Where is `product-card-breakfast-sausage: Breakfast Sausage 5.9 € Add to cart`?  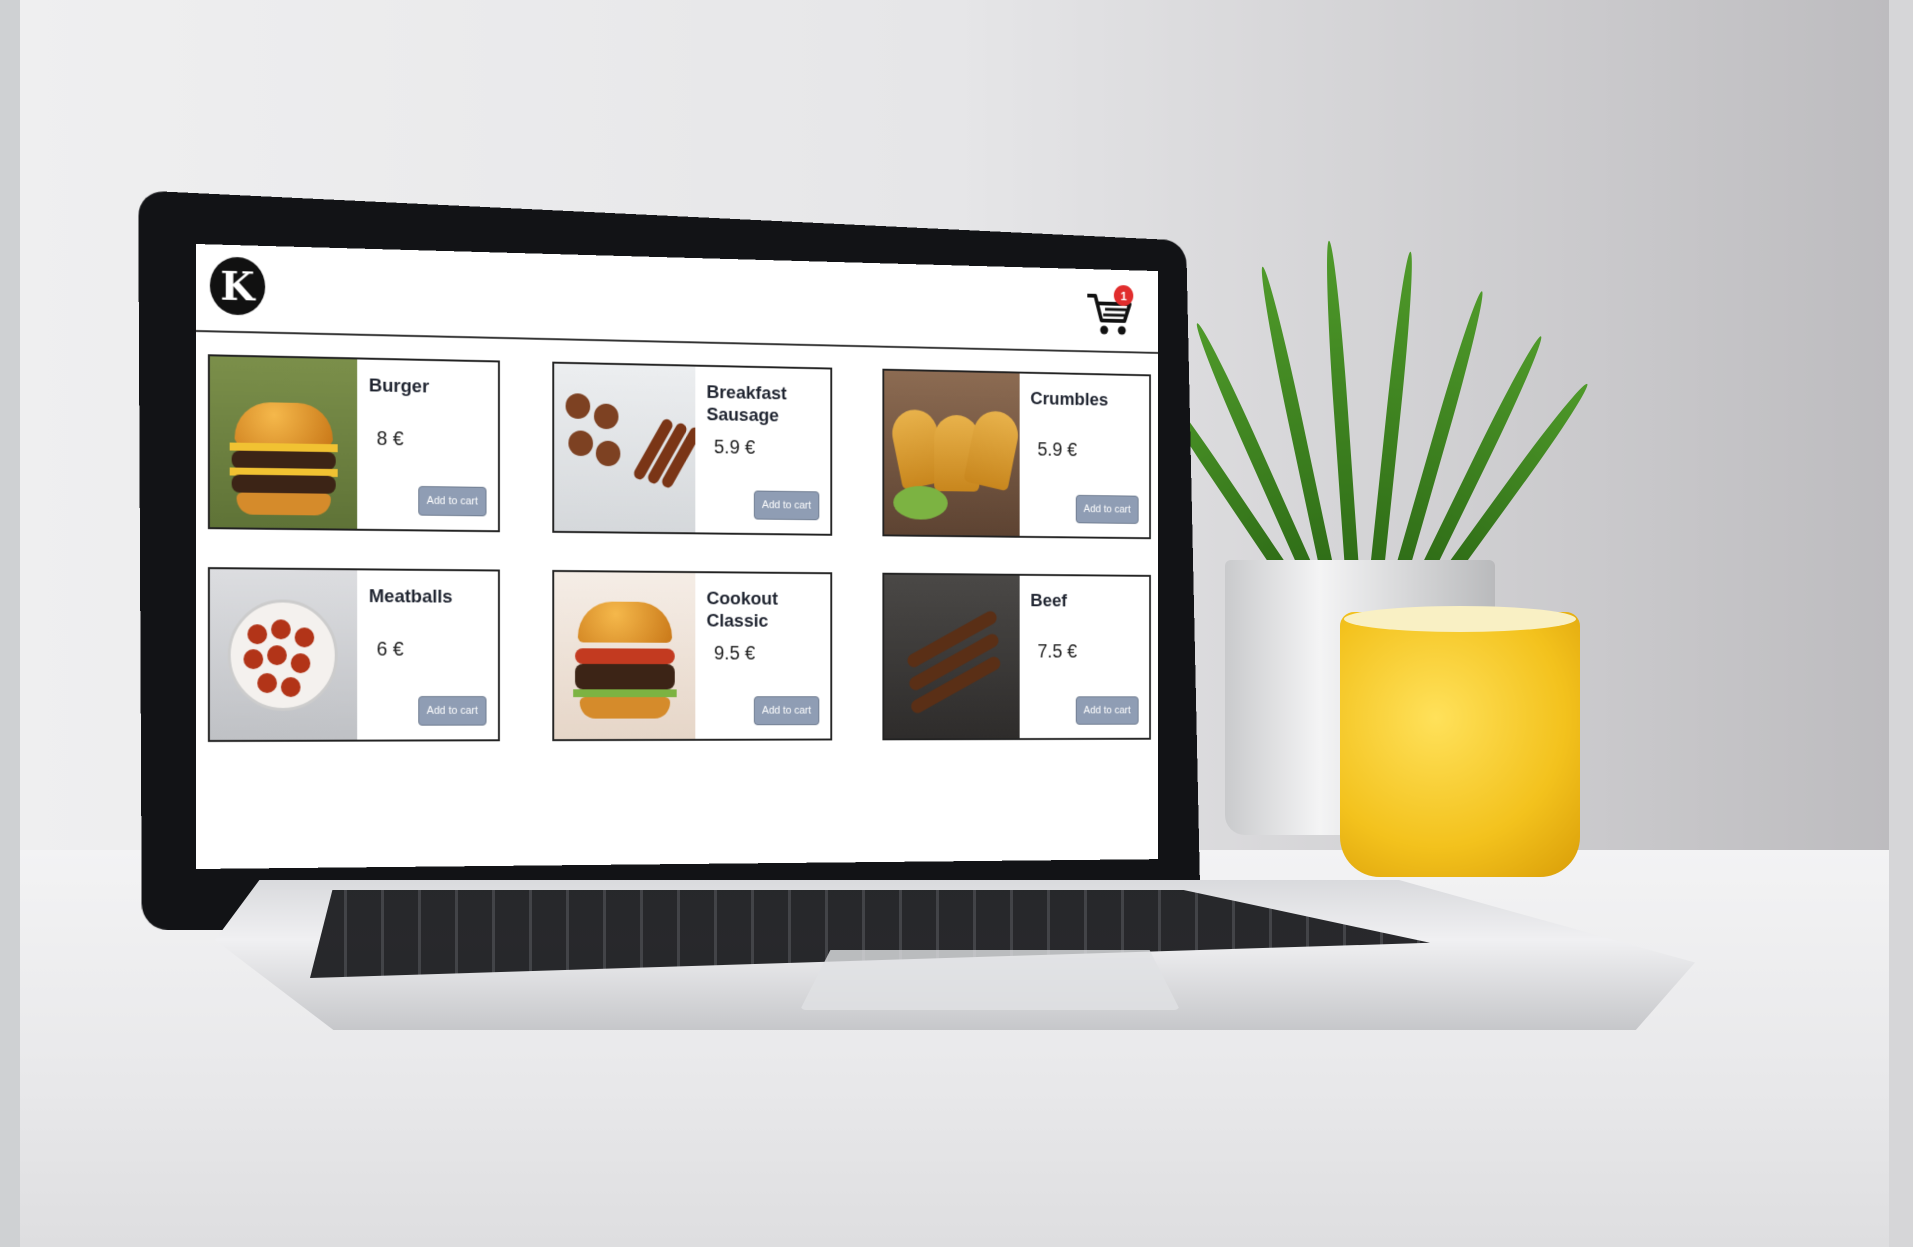 product-card-breakfast-sausage: Breakfast Sausage 5.9 € Add to cart is located at coordinates (692, 448).